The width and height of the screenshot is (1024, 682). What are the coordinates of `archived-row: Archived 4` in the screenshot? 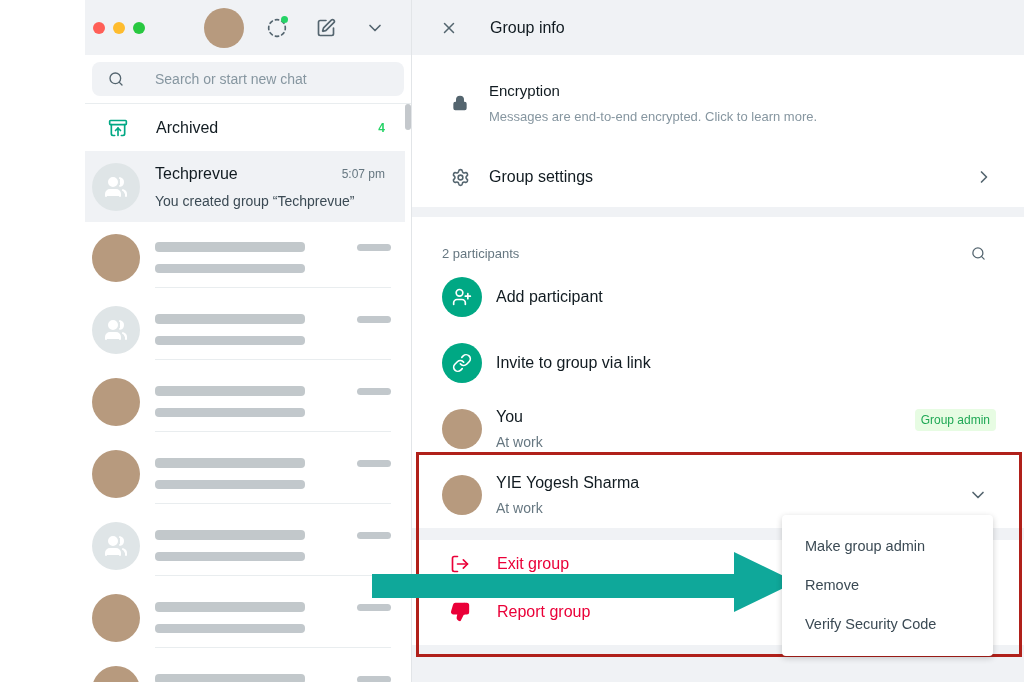 It's located at (244, 127).